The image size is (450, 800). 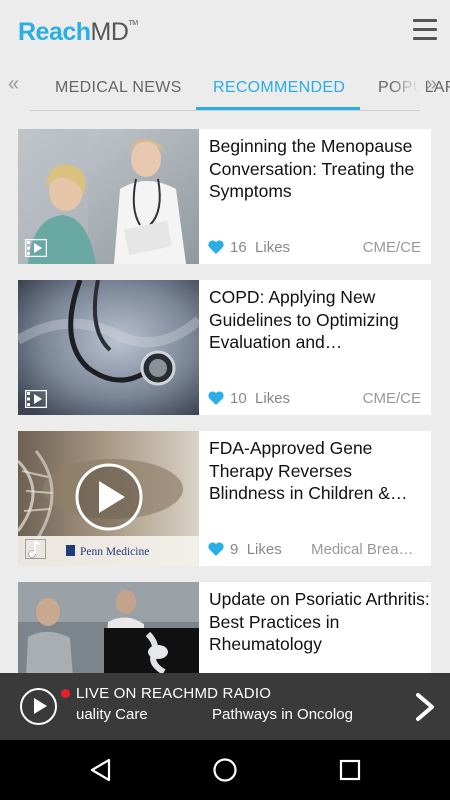 I want to click on back-triangle-icon, so click(x=100, y=770).